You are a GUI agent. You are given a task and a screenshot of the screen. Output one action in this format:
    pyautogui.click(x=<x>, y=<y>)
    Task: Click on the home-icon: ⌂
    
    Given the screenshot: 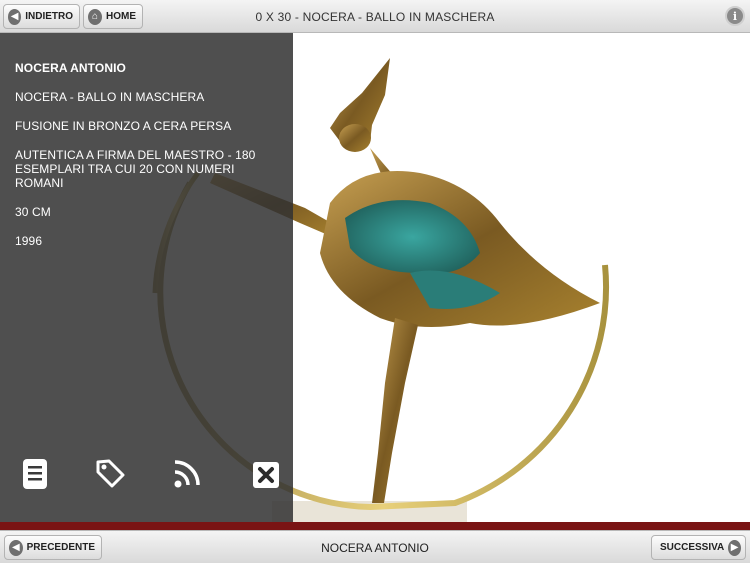 What is the action you would take?
    pyautogui.click(x=95, y=16)
    